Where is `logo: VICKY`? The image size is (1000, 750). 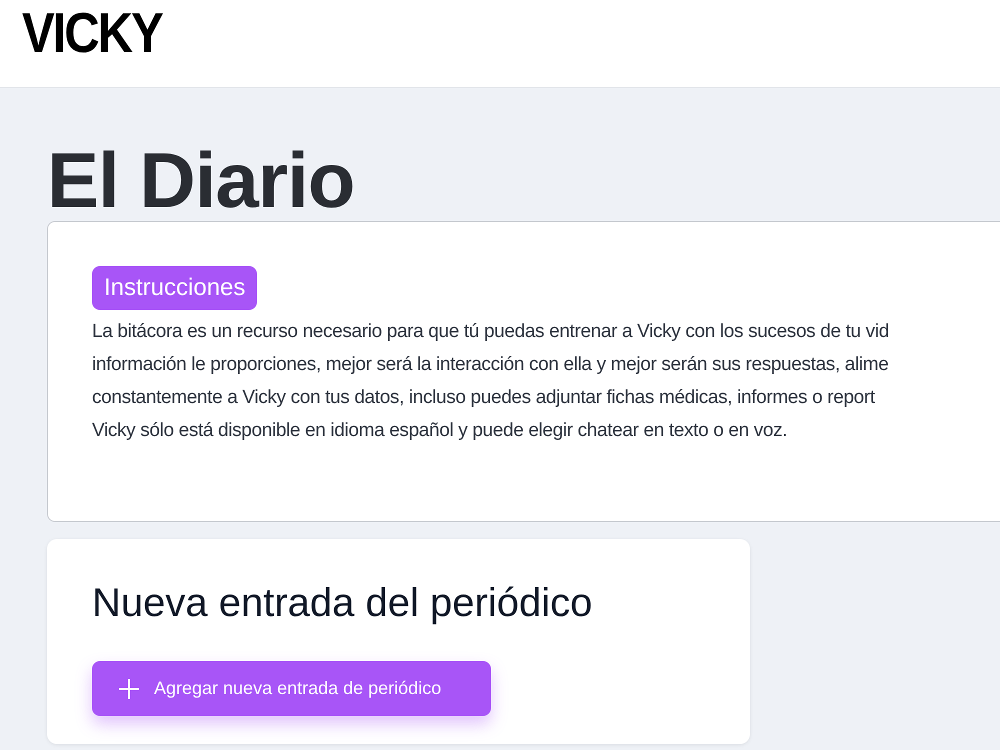
logo: VICKY is located at coordinates (92, 34).